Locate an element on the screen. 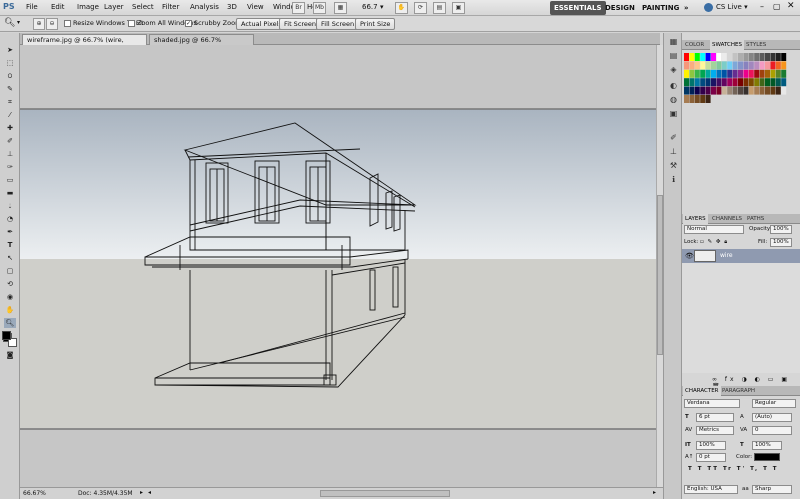 Image resolution: width=800 pixels, height=499 pixels. text-color-swatch is located at coordinates (767, 457).